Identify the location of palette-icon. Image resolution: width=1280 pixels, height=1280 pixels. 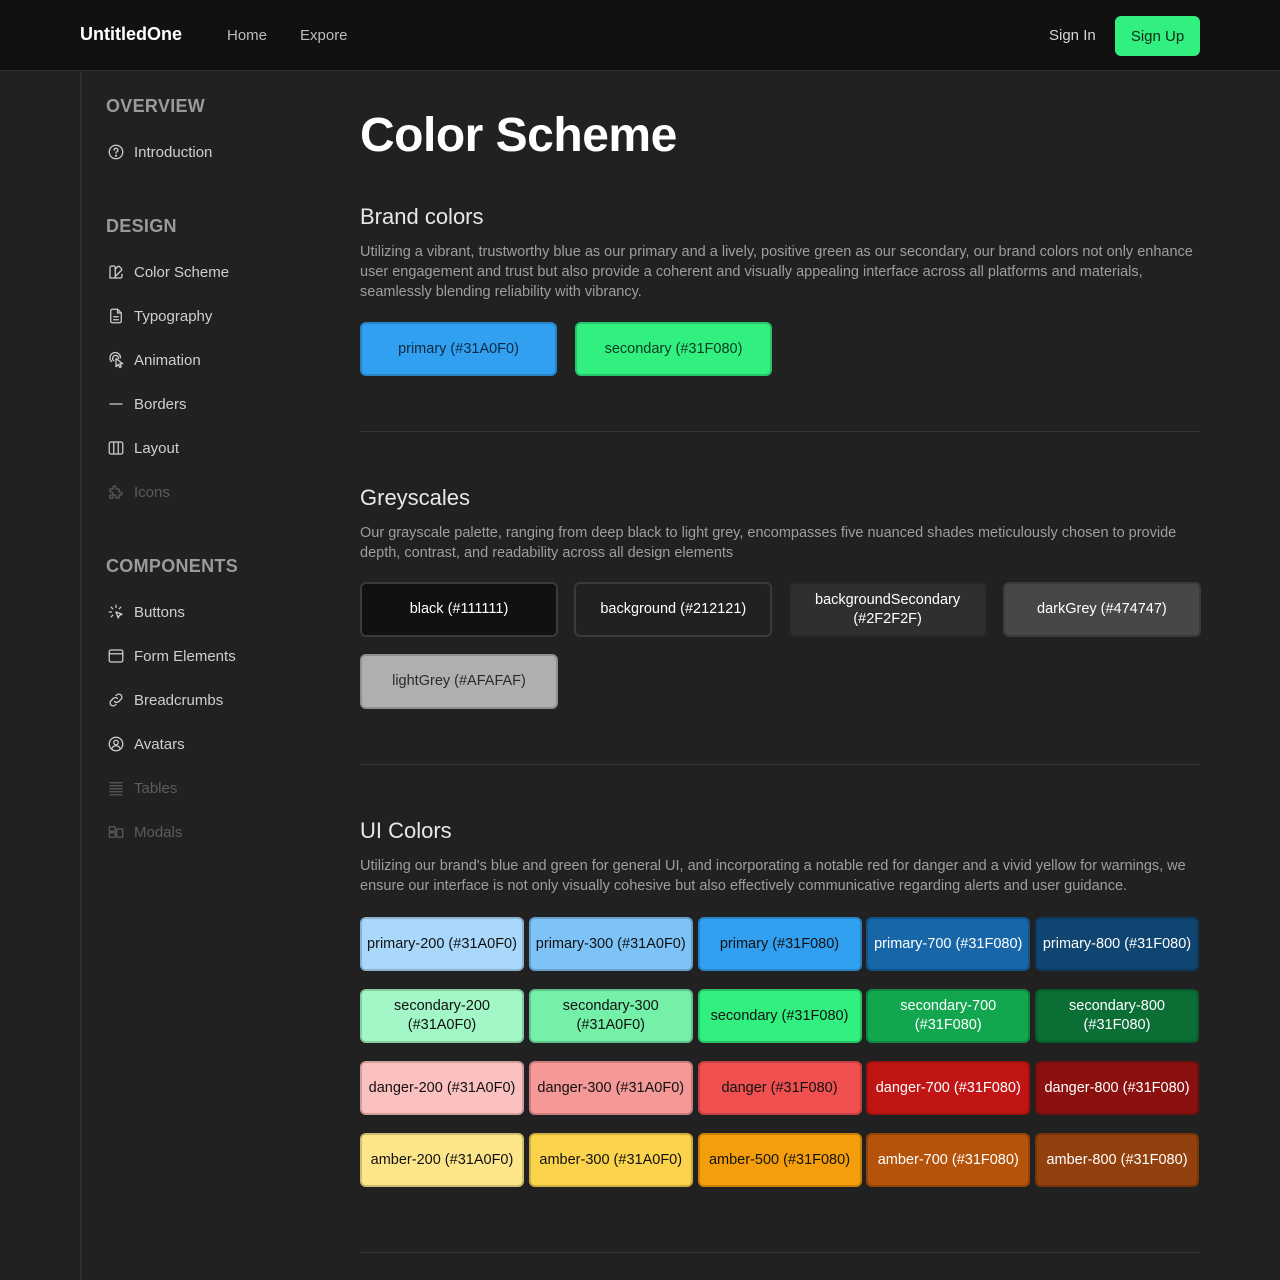
(115, 272).